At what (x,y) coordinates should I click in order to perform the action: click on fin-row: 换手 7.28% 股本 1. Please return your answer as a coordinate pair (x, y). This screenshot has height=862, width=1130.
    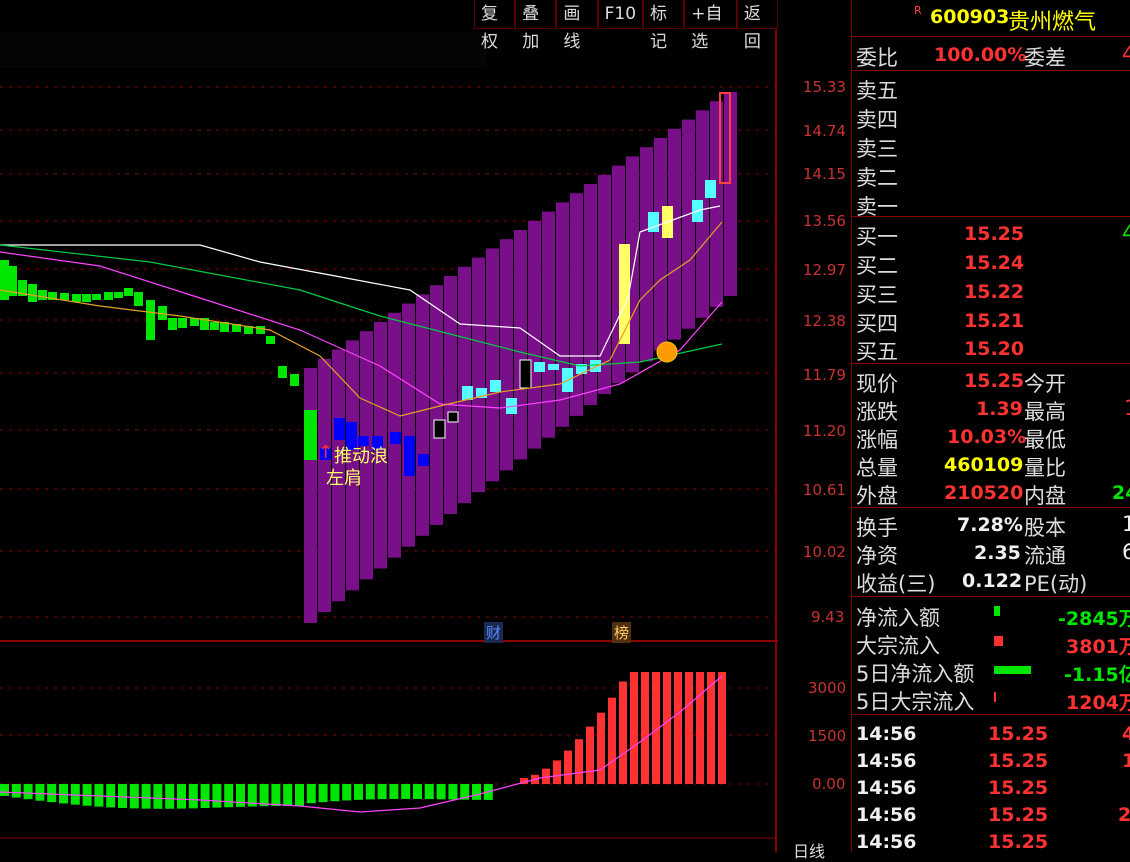
    Looking at the image, I should click on (991, 525).